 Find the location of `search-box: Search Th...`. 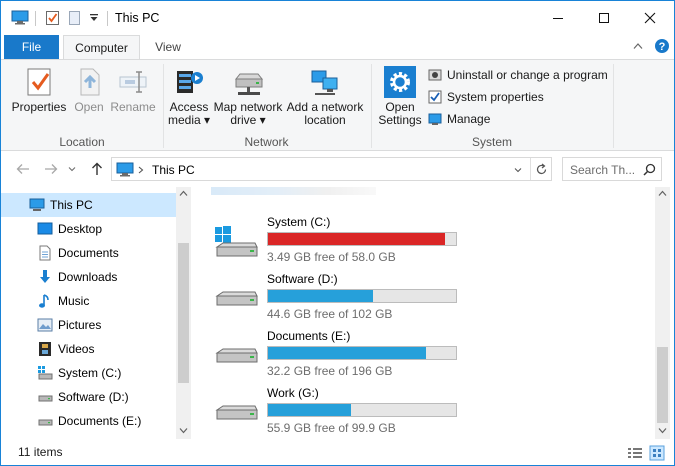

search-box: Search Th... is located at coordinates (612, 169).